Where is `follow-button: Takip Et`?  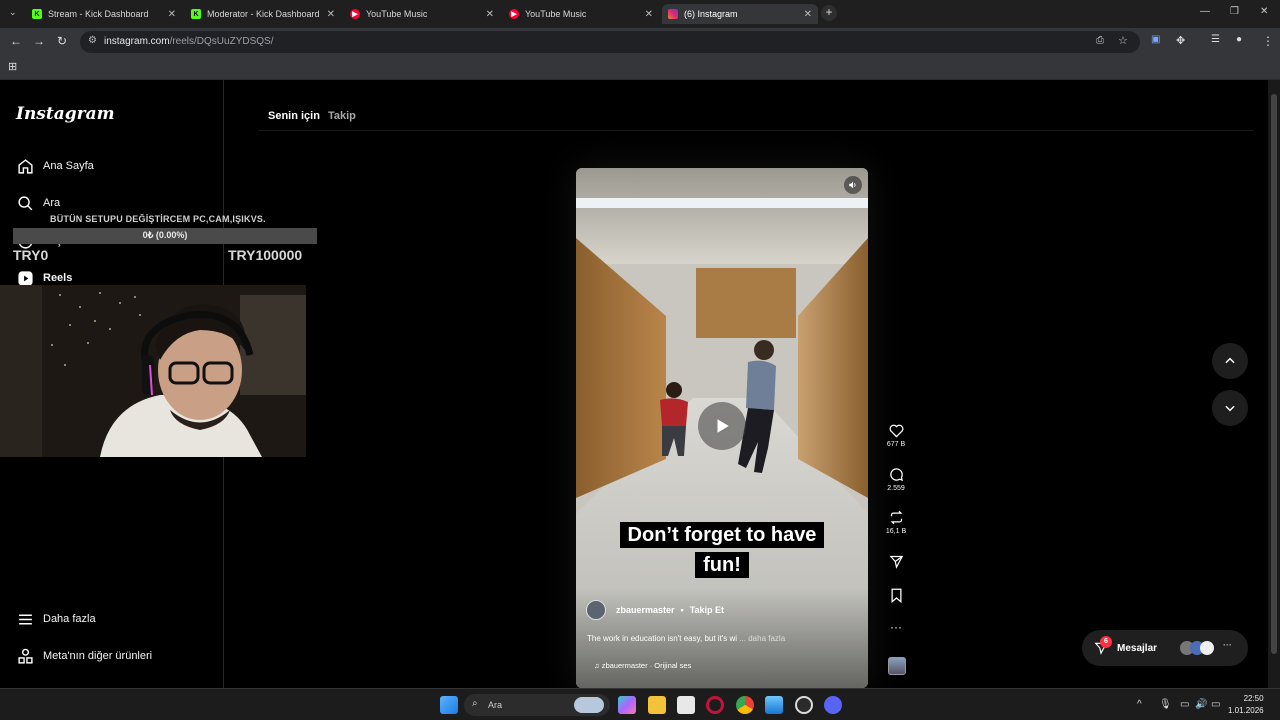 follow-button: Takip Et is located at coordinates (707, 610).